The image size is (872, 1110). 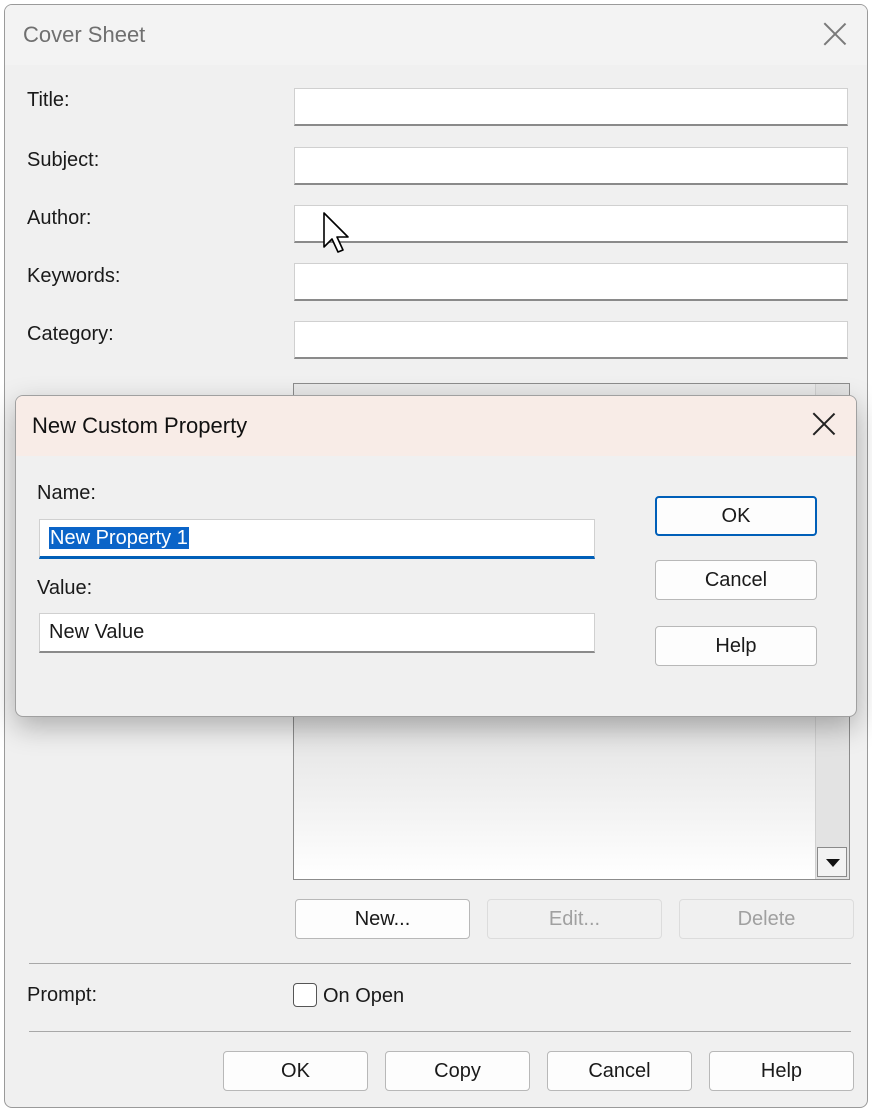 I want to click on on-open-checkbox, so click(x=305, y=995).